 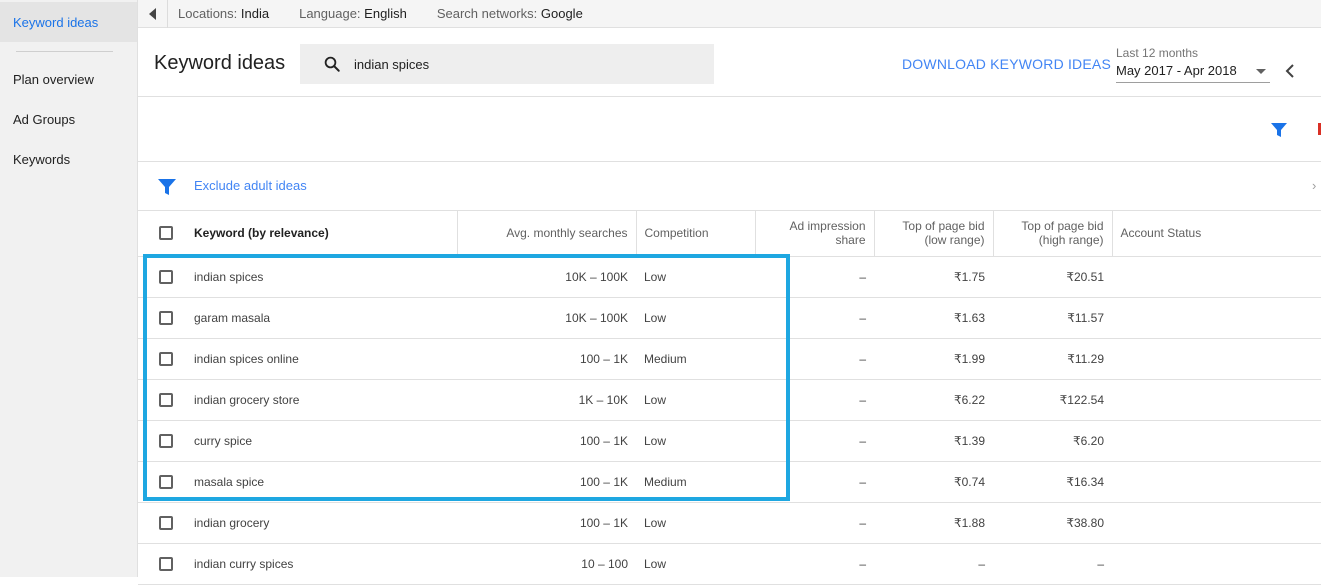 What do you see at coordinates (68, 22) in the screenshot?
I see `sidebar-item-keyword-ideas: Keyword ideas` at bounding box center [68, 22].